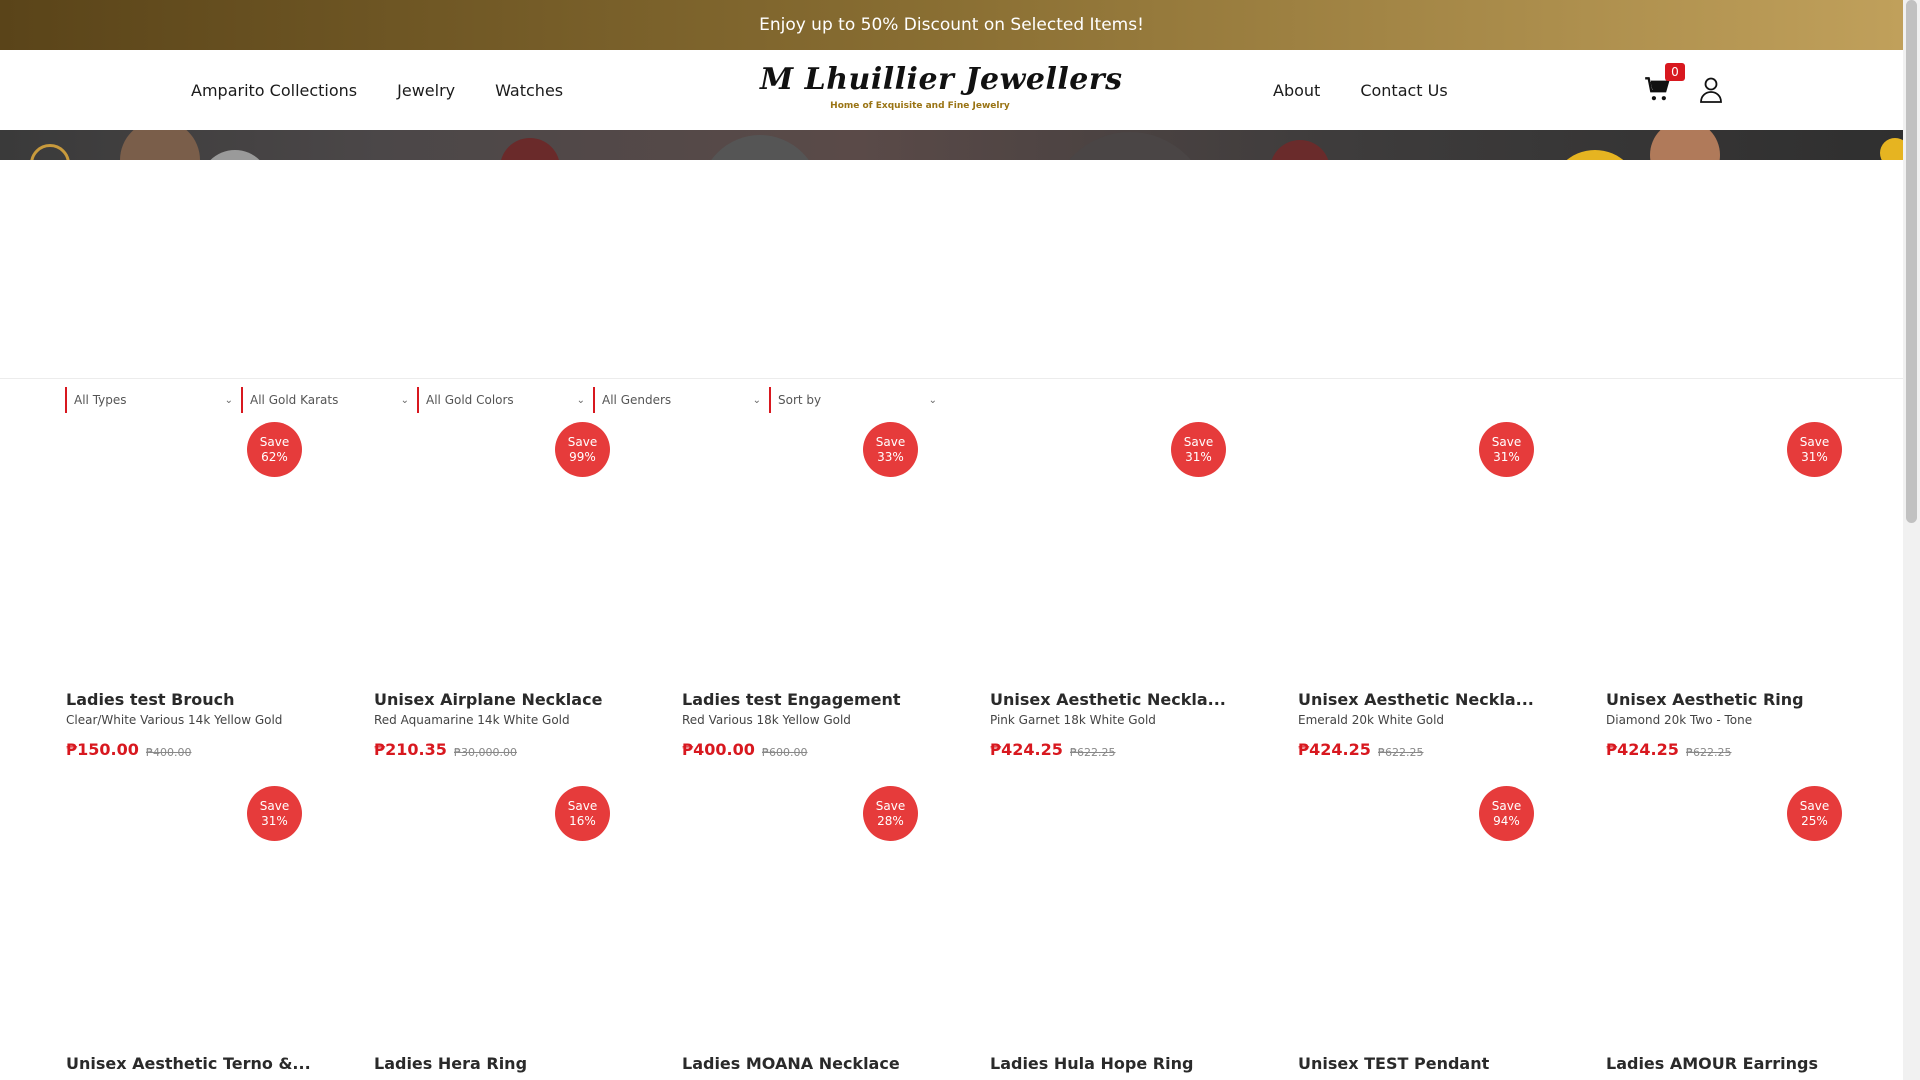 The height and width of the screenshot is (1080, 1920). What do you see at coordinates (941, 79) in the screenshot?
I see `logo-text: M Lhuillier Jewellers` at bounding box center [941, 79].